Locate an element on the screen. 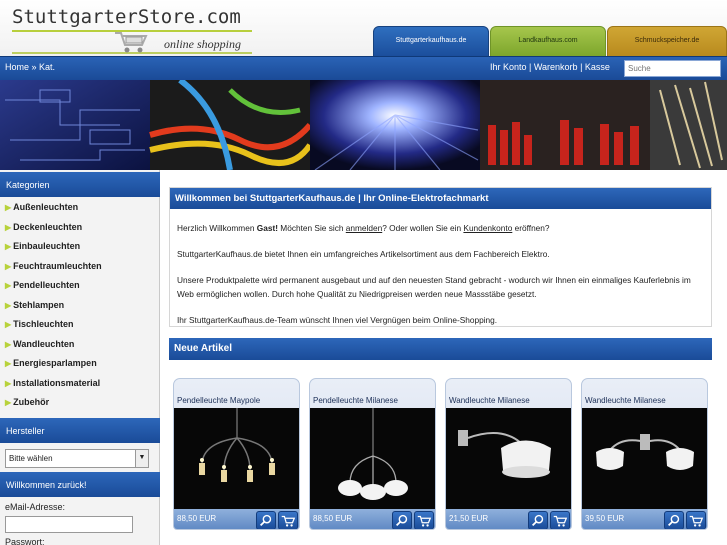  new-products-heading: Neue Artikel is located at coordinates (440, 349).